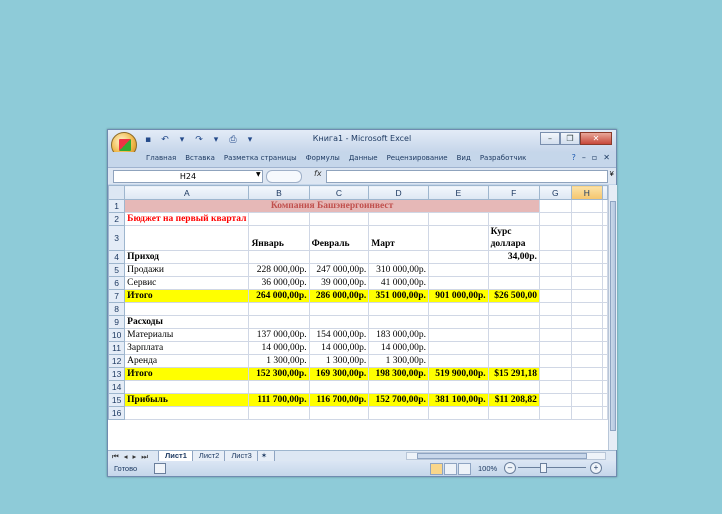  What do you see at coordinates (187, 257) in the screenshot?
I see `cell: Приход` at bounding box center [187, 257].